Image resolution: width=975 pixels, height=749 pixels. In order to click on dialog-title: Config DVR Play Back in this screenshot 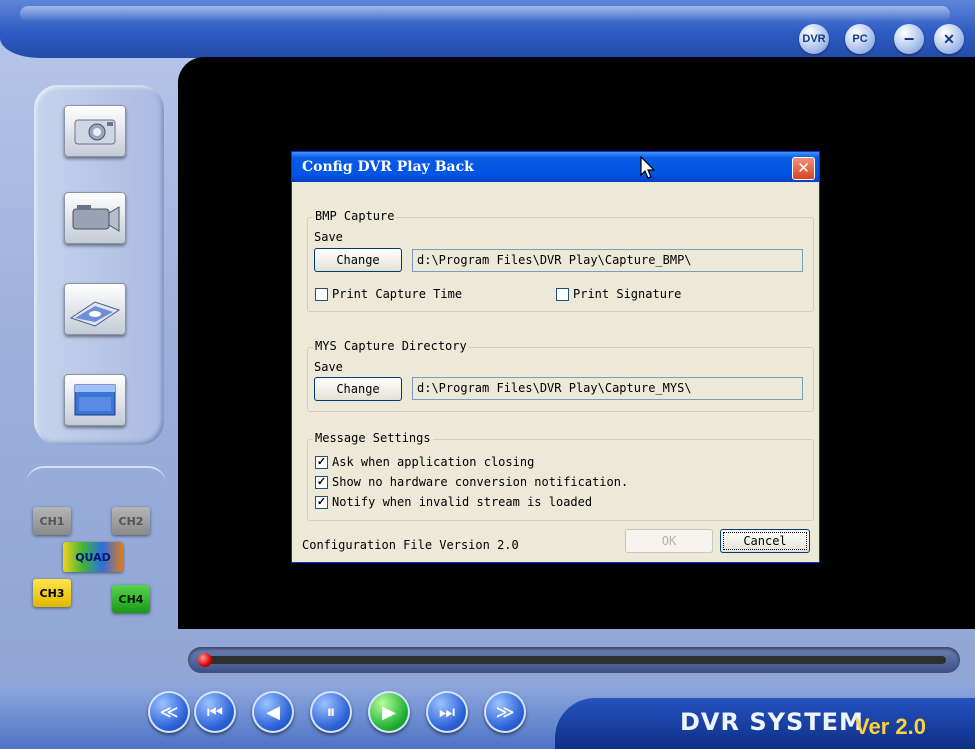, I will do `click(555, 167)`.